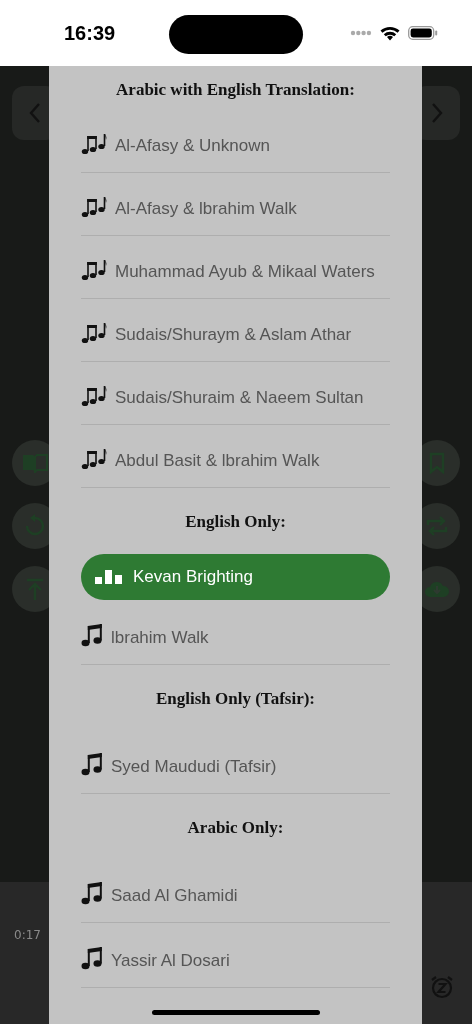 The width and height of the screenshot is (472, 1024). Describe the element at coordinates (27, 935) in the screenshot. I see `elapsed-time: 0:17` at that location.